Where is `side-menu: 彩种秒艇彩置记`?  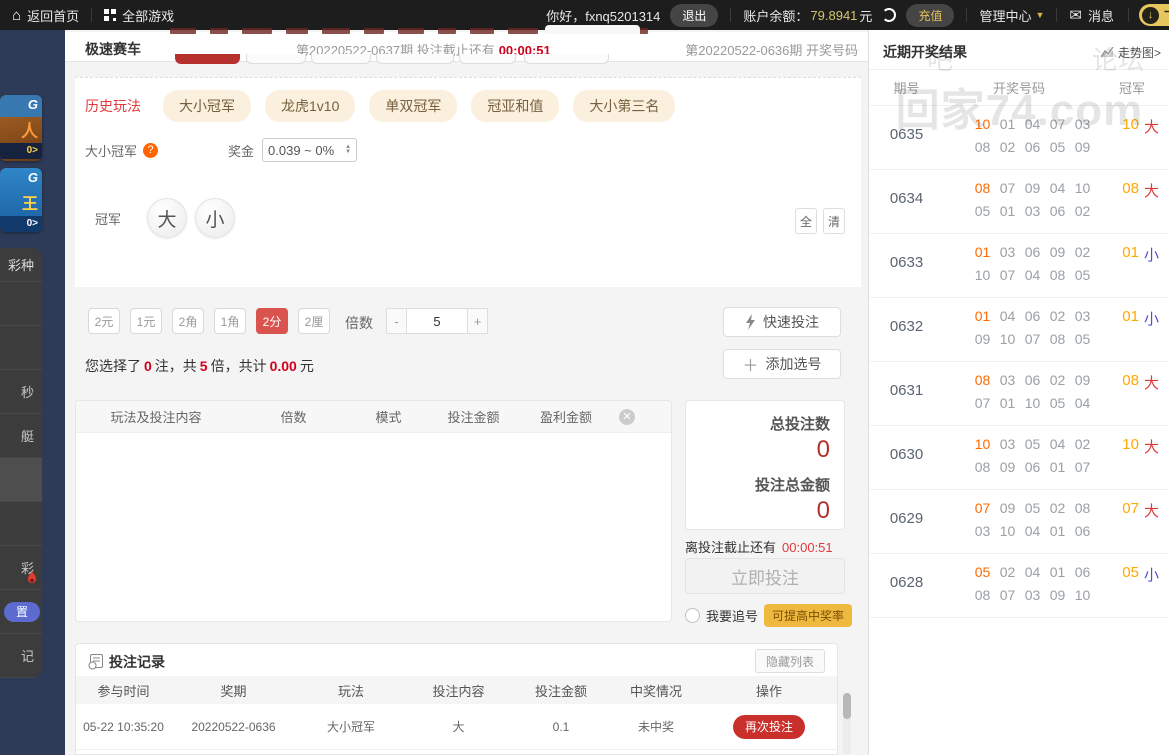 side-menu: 彩种秒艇彩置记 is located at coordinates (21, 463).